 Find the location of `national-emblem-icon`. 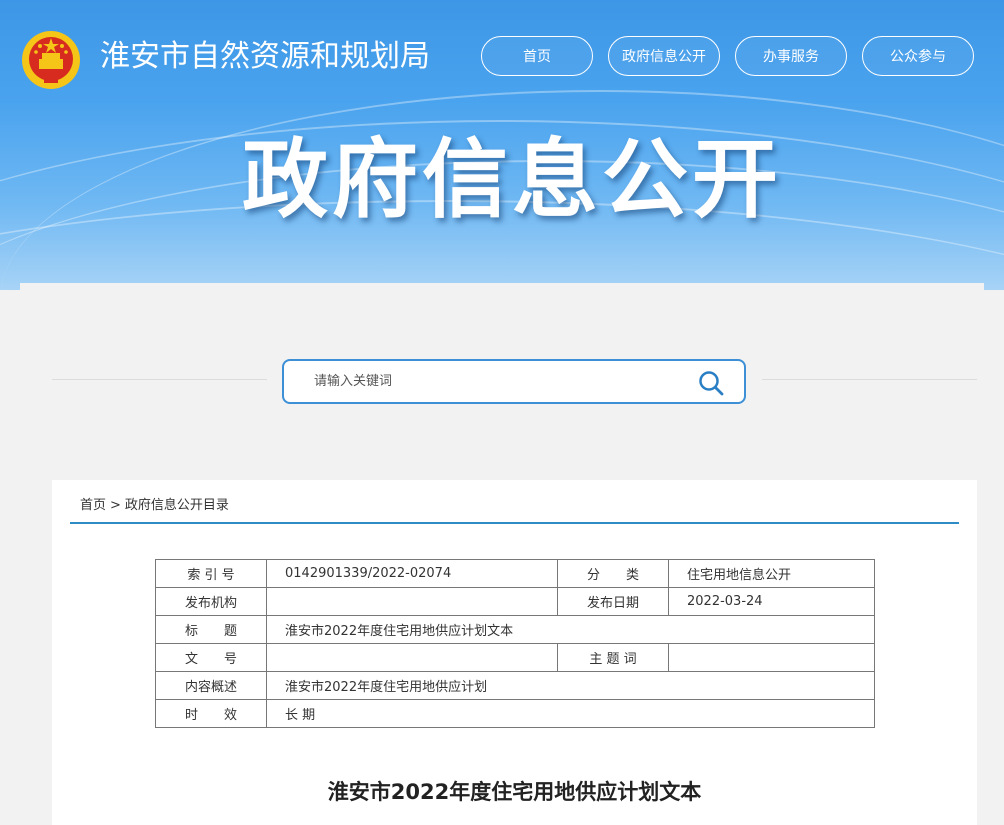

national-emblem-icon is located at coordinates (51, 60).